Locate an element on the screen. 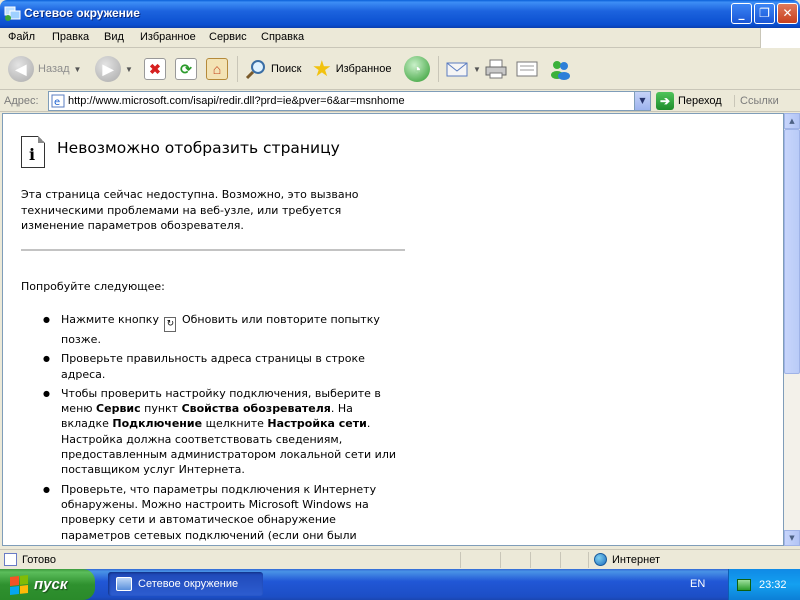 This screenshot has width=800, height=600. mail-icon is located at coordinates (457, 69).